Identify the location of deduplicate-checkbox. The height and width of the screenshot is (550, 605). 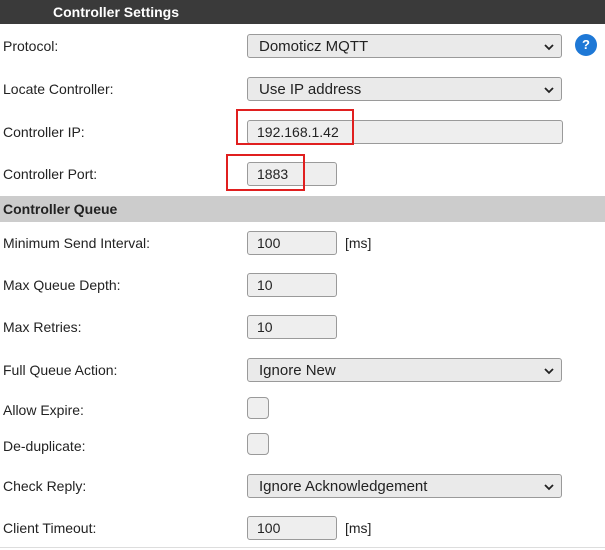
(258, 444).